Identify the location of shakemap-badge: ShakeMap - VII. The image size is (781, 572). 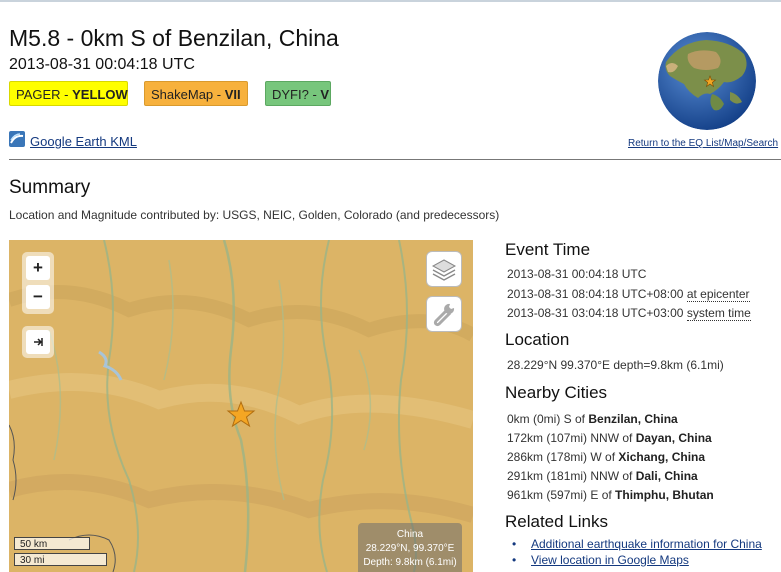
(196, 93).